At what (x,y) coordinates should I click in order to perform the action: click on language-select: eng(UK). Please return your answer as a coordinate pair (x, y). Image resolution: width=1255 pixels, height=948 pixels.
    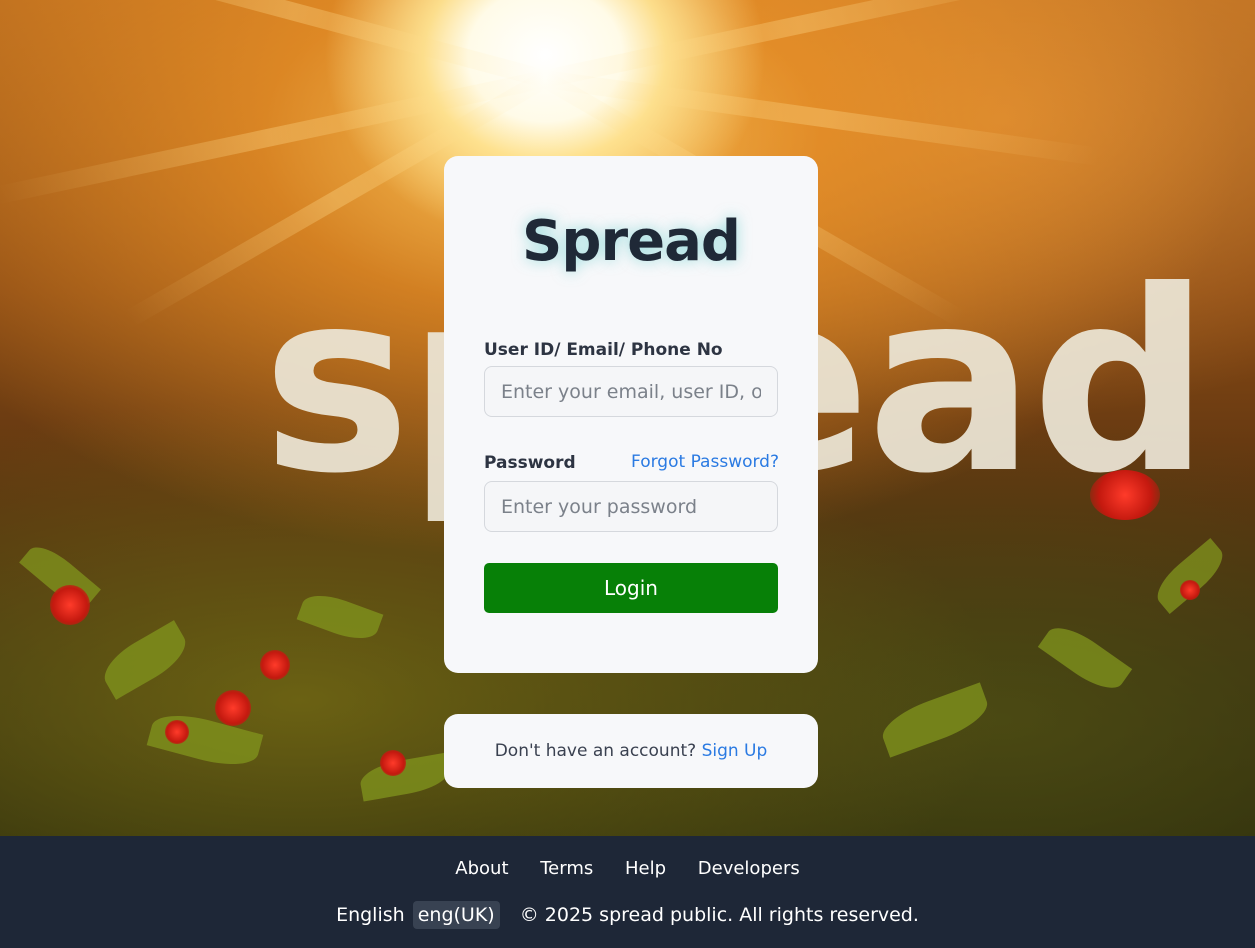
    Looking at the image, I should click on (456, 915).